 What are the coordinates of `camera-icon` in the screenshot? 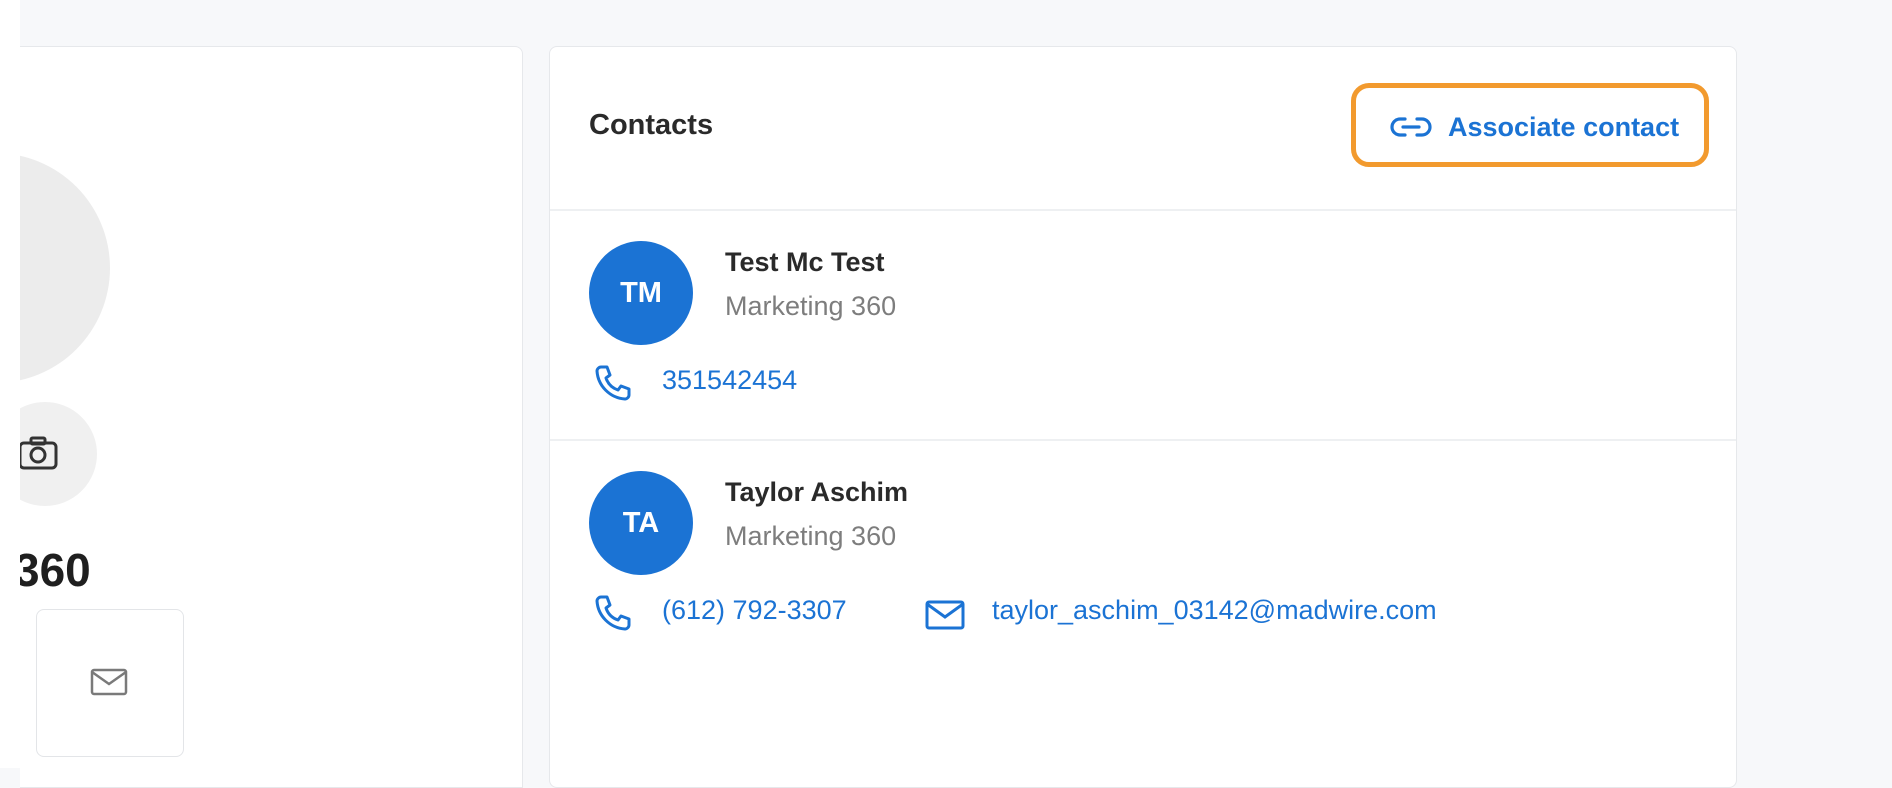 It's located at (39, 453).